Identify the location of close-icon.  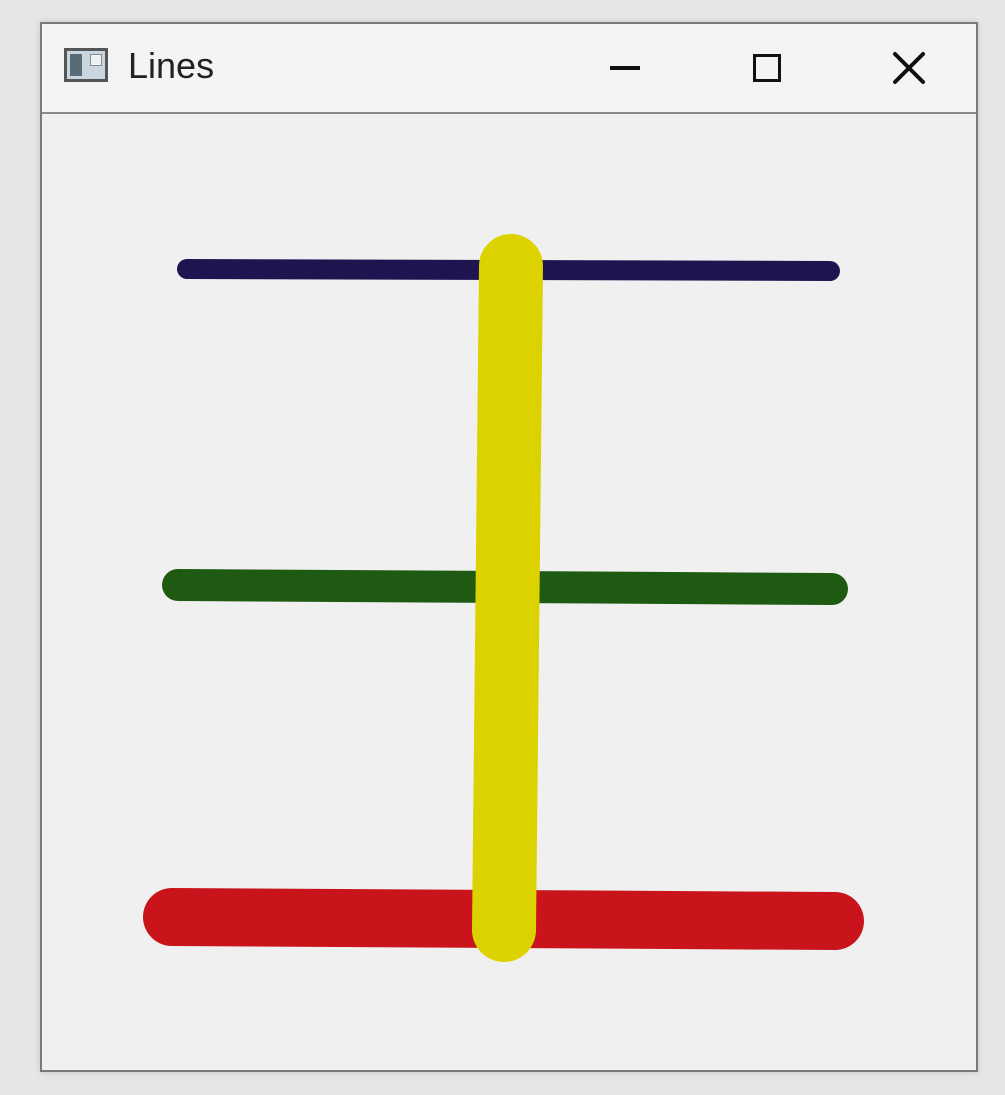
(909, 68).